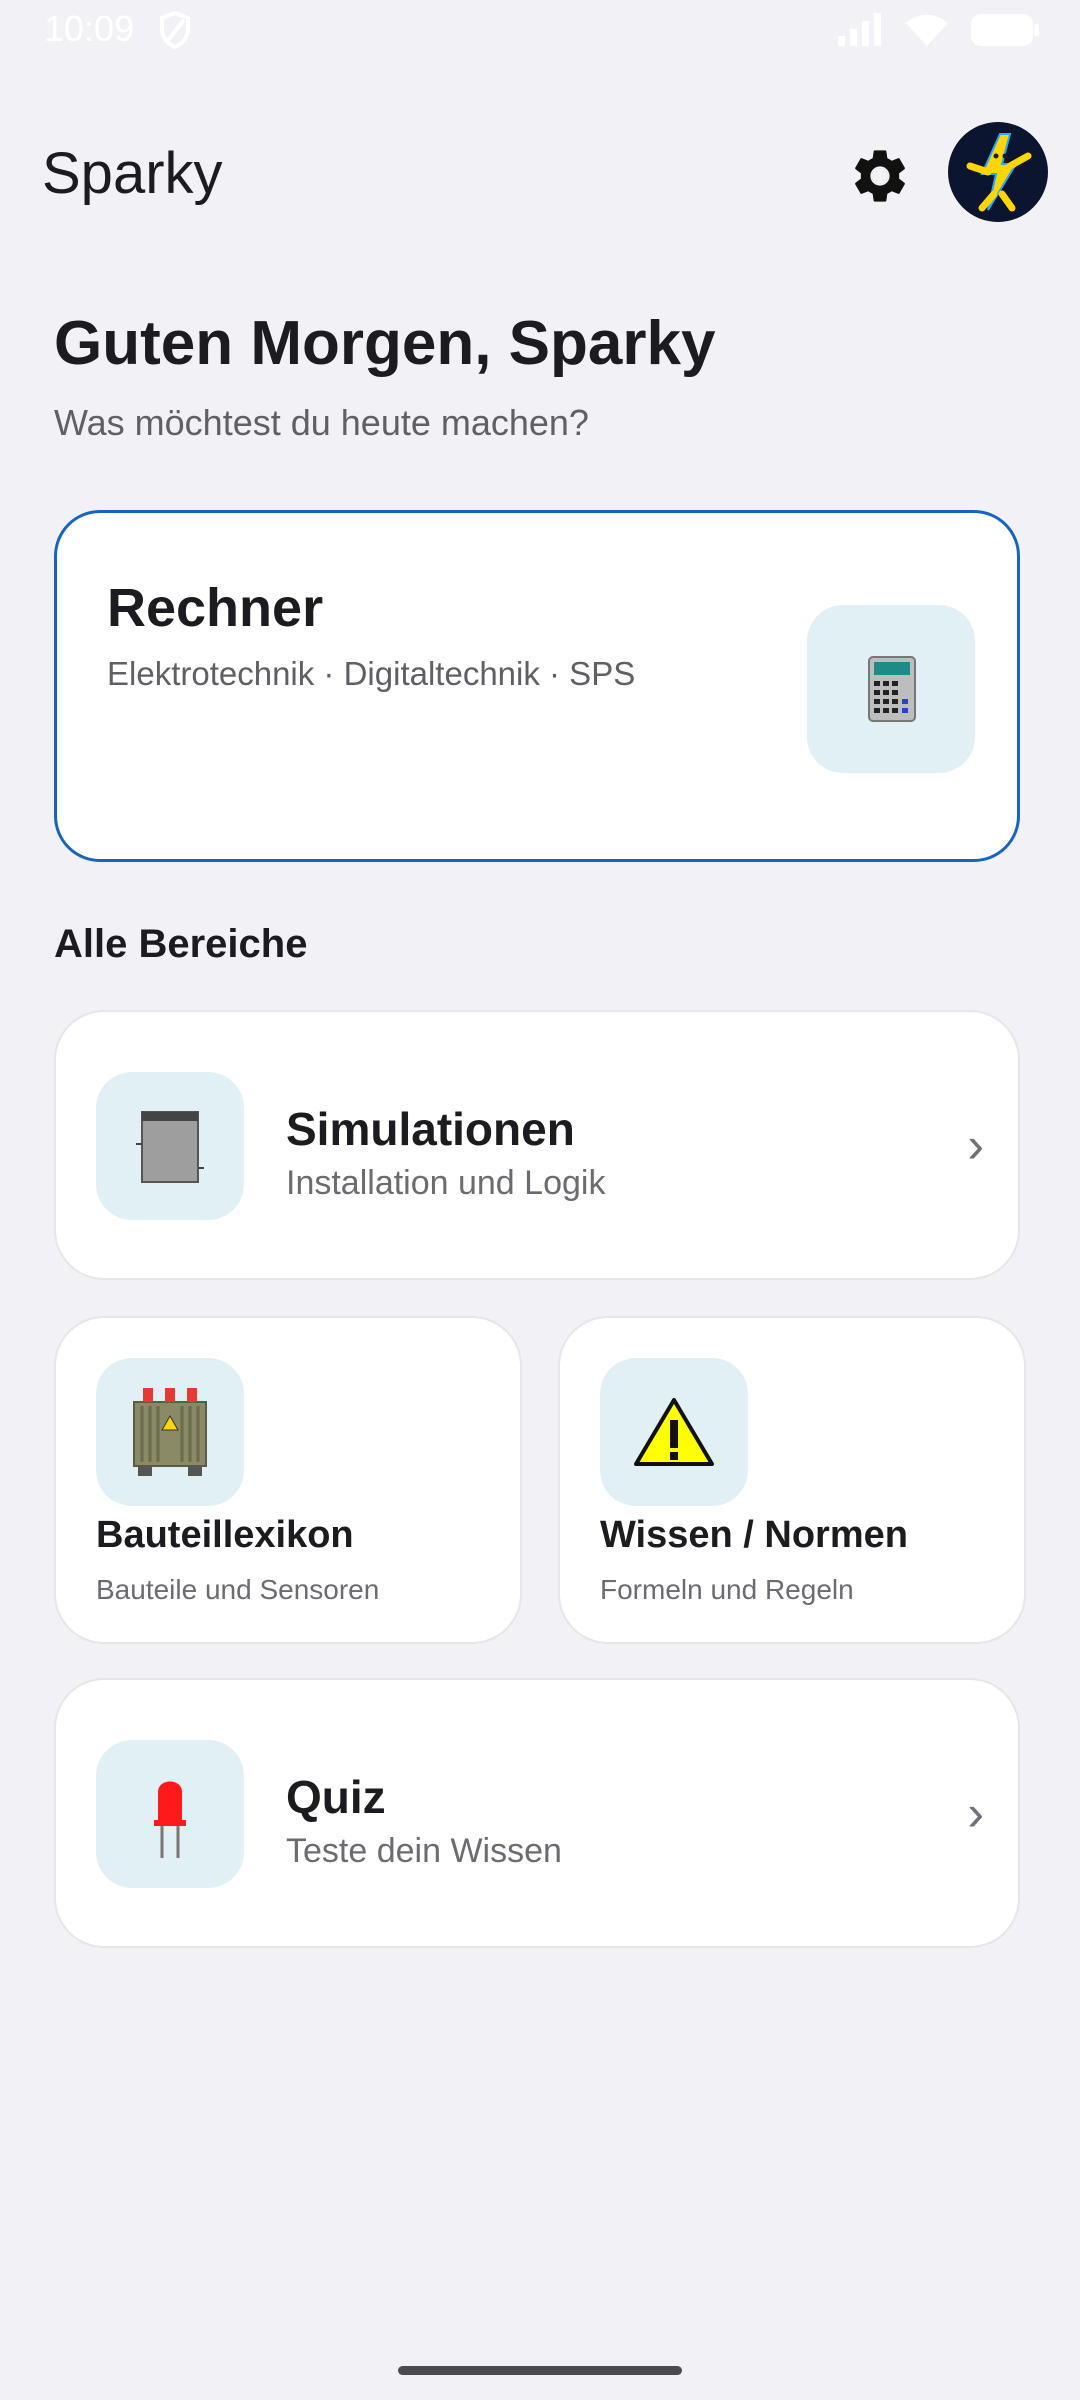 The image size is (1080, 2400). Describe the element at coordinates (215, 608) in the screenshot. I see `rechner-title: Rechner` at that location.